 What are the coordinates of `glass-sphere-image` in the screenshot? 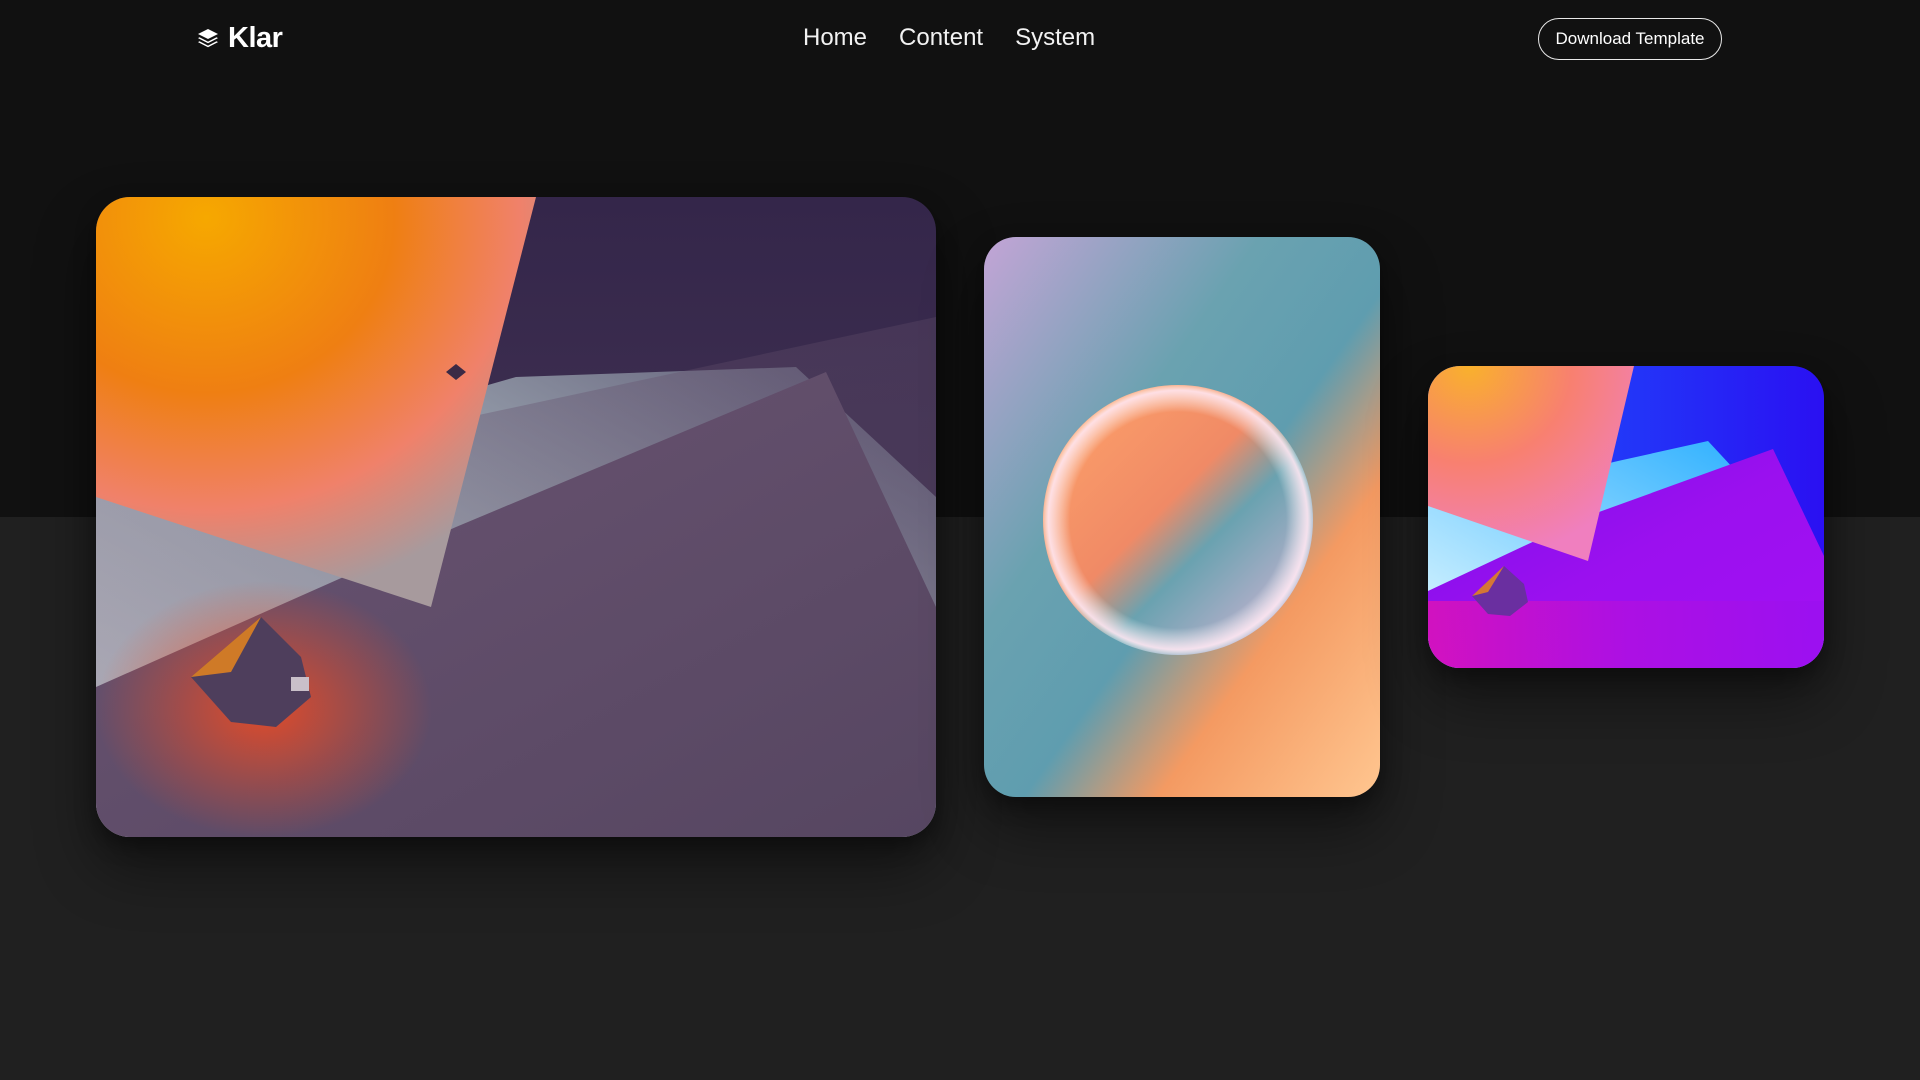 It's located at (1182, 517).